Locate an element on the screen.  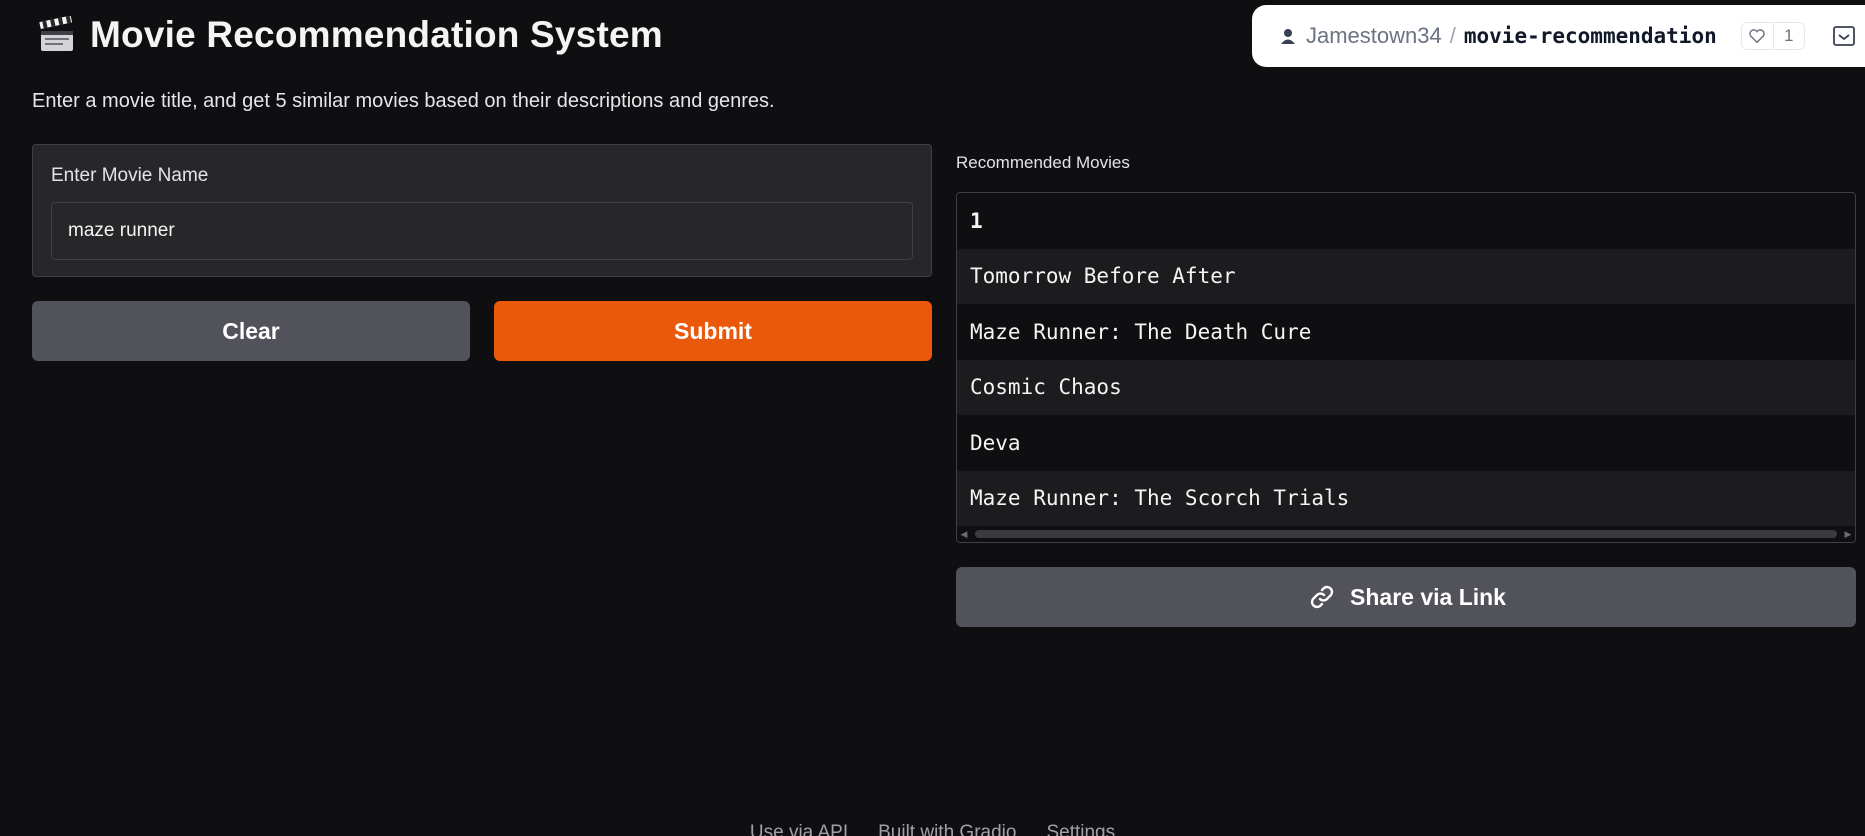
movie-input-label: Enter Movie Name is located at coordinates (130, 175).